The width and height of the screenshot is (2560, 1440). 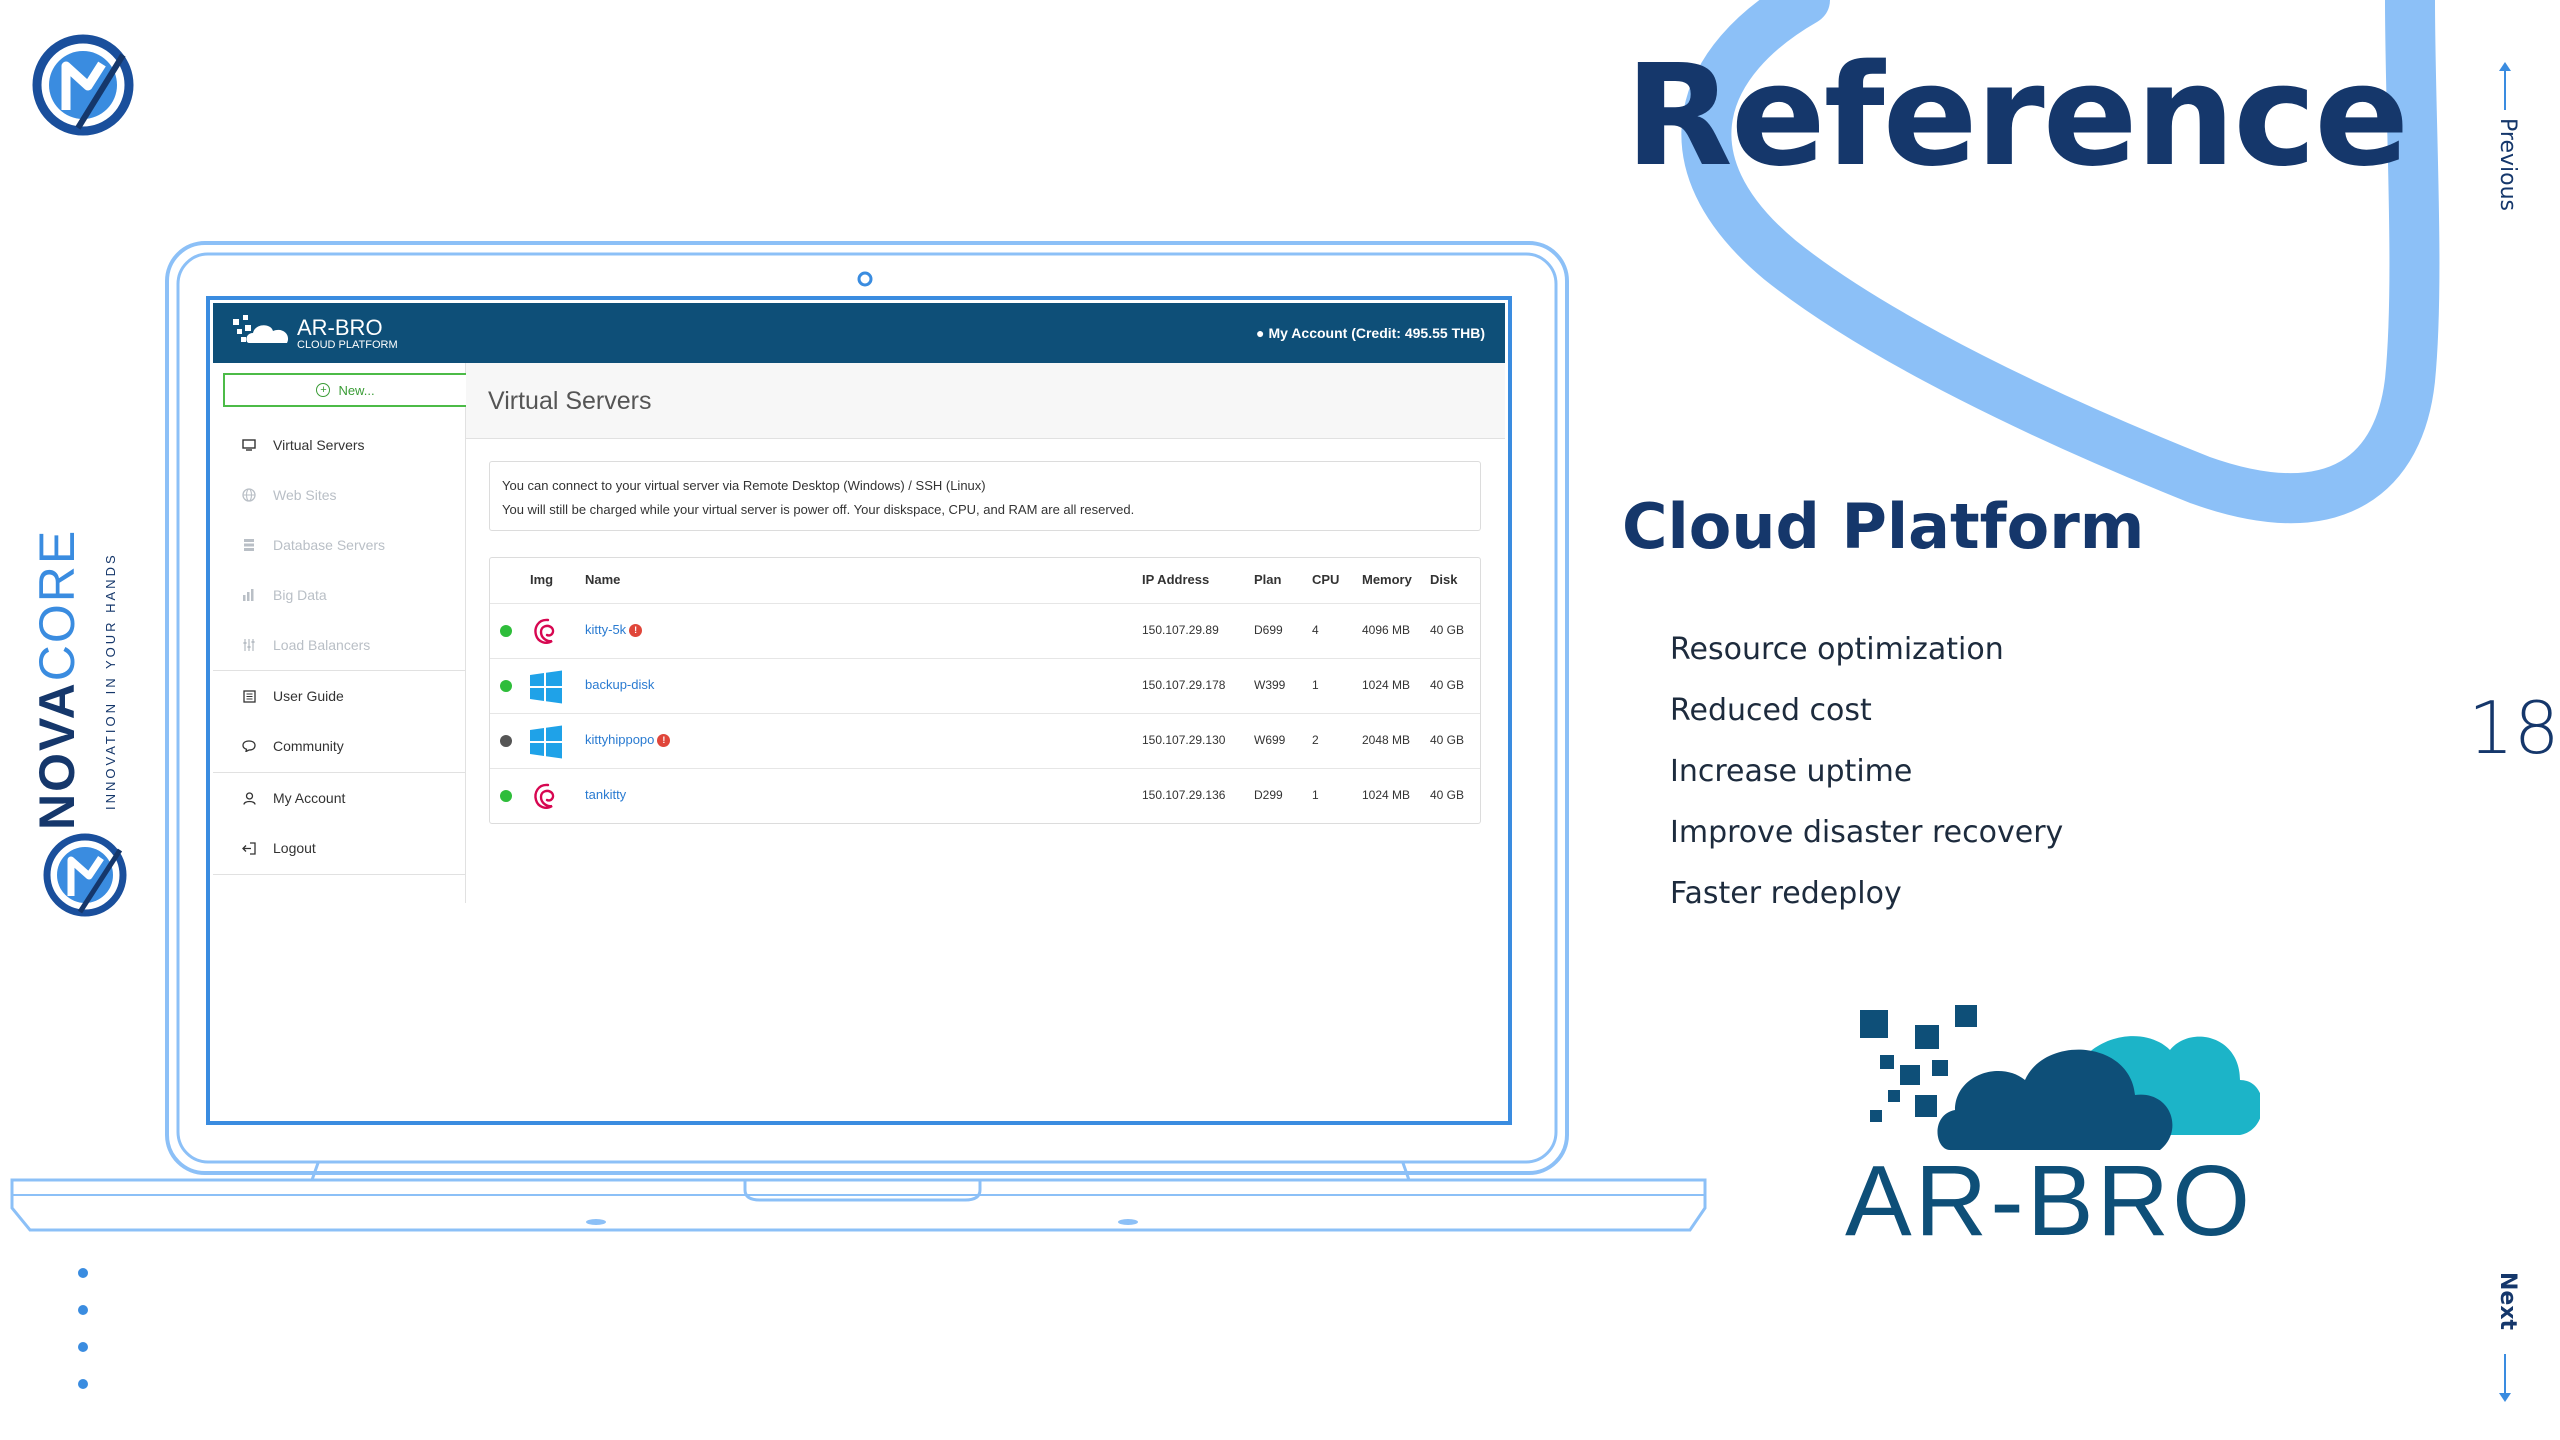 What do you see at coordinates (2505, 86) in the screenshot?
I see `arrow-up-icon` at bounding box center [2505, 86].